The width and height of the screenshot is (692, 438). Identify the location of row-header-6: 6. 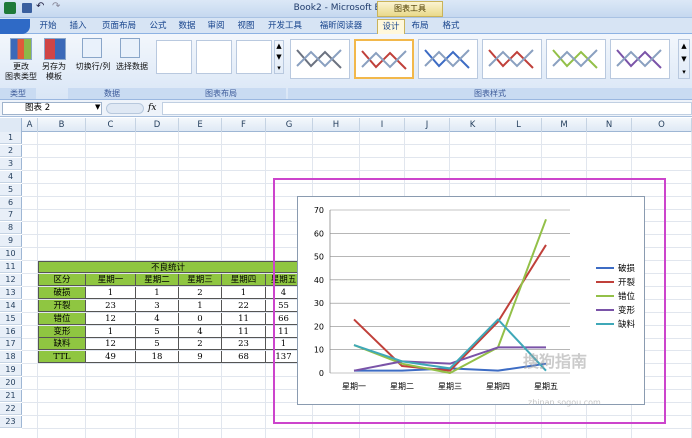
(11, 202).